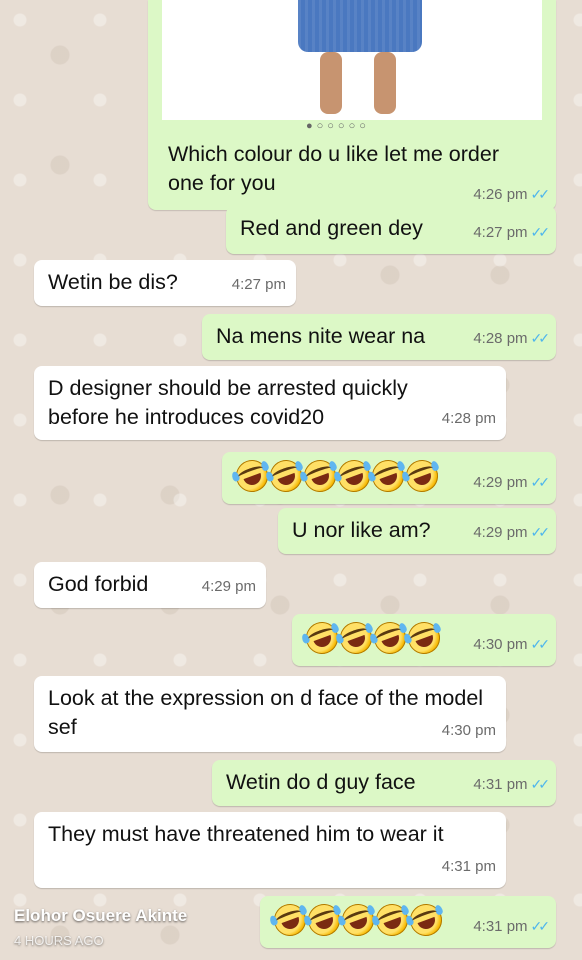  Describe the element at coordinates (113, 282) in the screenshot. I see `message-text: Wetin be dis?` at that location.